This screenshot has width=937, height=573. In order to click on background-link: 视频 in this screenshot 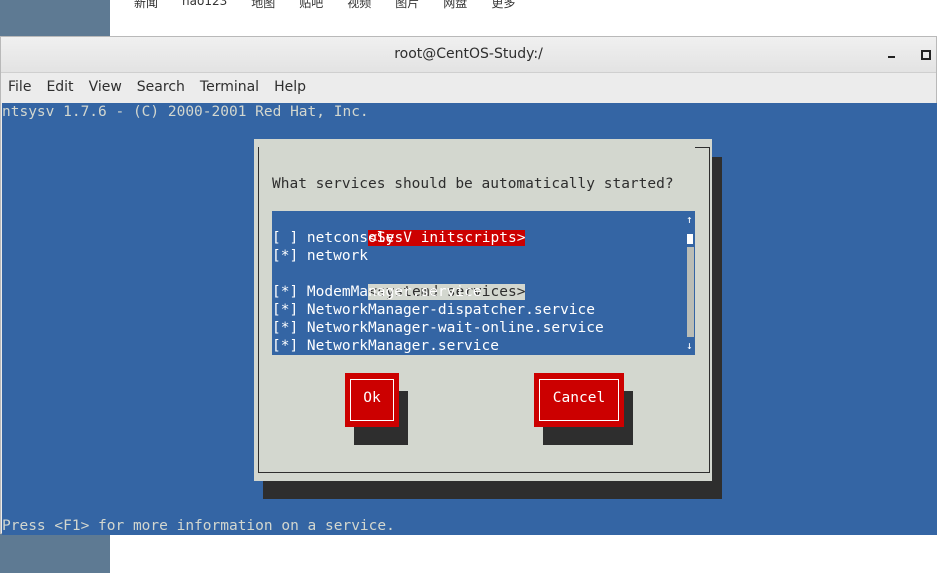, I will do `click(359, 5)`.